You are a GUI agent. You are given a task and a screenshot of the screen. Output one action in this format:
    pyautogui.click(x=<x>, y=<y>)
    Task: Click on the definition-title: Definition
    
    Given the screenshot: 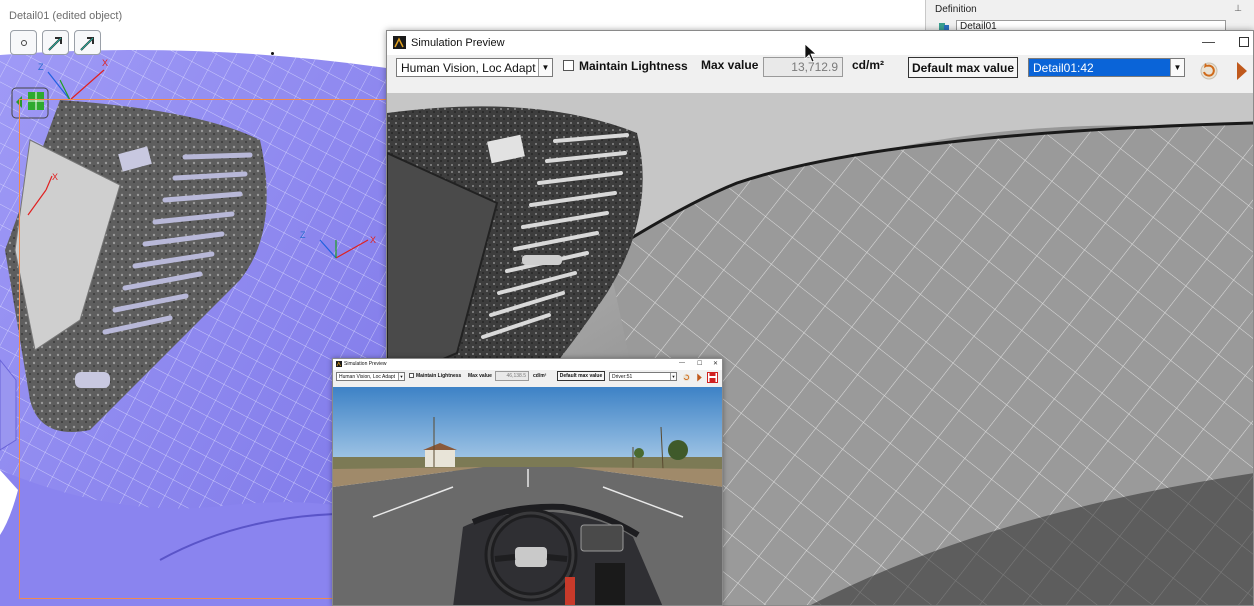 What is the action you would take?
    pyautogui.click(x=956, y=9)
    